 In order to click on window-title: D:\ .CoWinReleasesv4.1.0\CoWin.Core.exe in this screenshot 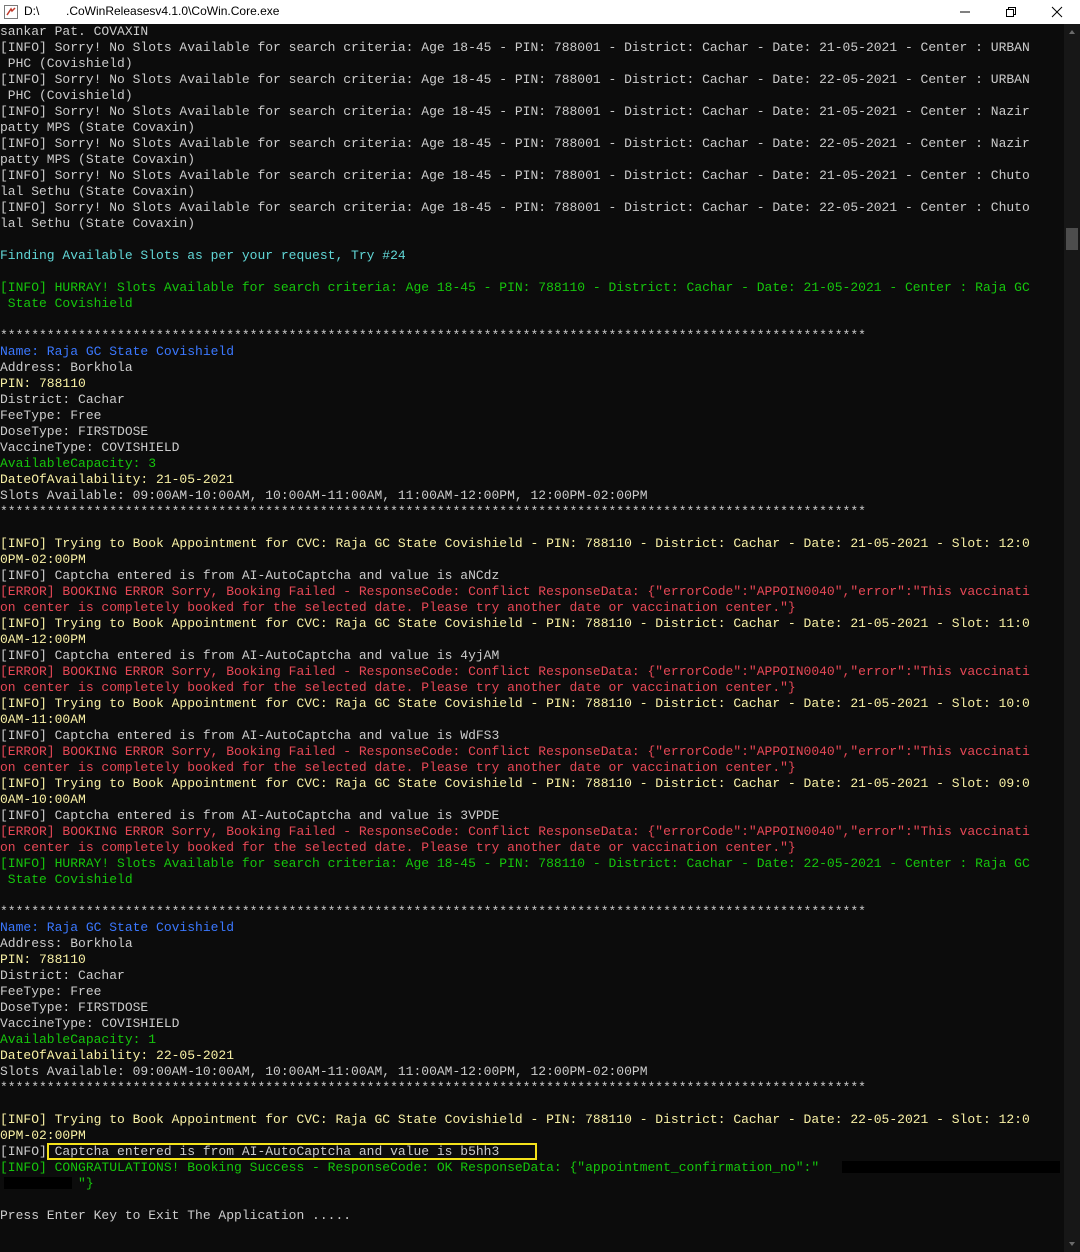, I will do `click(152, 11)`.